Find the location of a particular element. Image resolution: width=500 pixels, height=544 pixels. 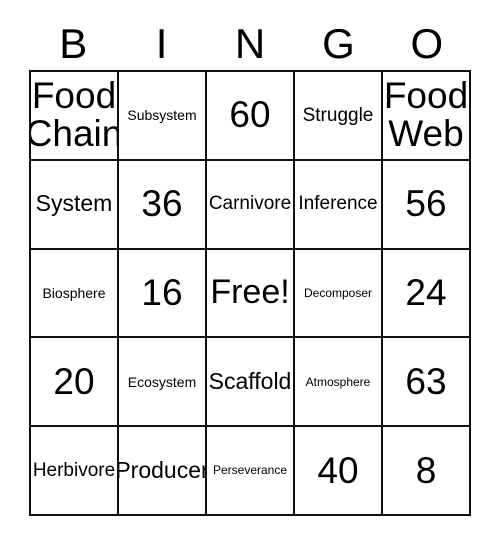

bingo-cell-o5: 8 is located at coordinates (427, 471).